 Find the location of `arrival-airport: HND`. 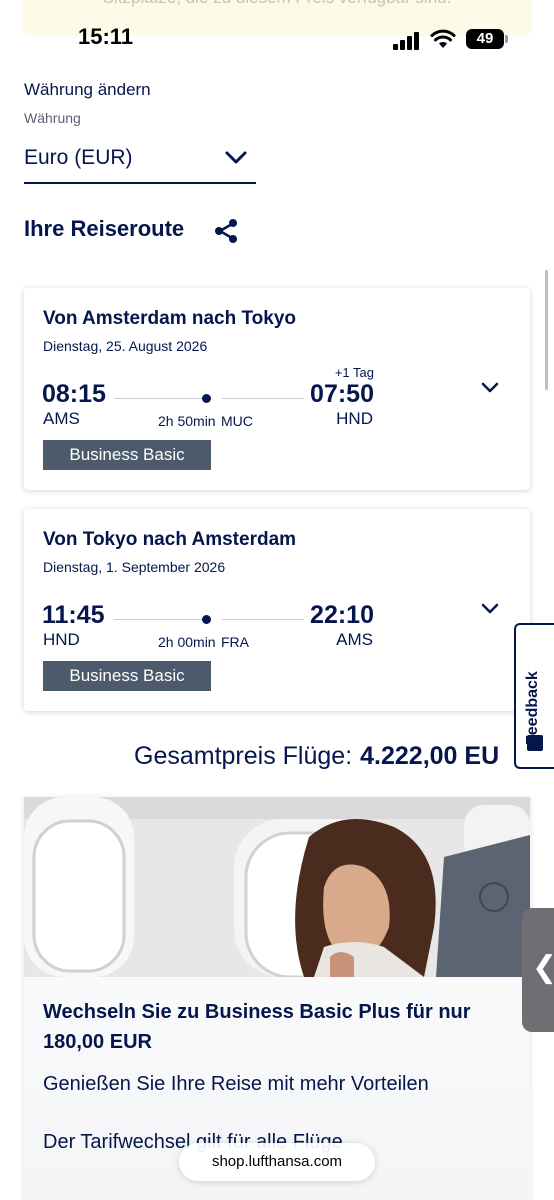

arrival-airport: HND is located at coordinates (354, 418).